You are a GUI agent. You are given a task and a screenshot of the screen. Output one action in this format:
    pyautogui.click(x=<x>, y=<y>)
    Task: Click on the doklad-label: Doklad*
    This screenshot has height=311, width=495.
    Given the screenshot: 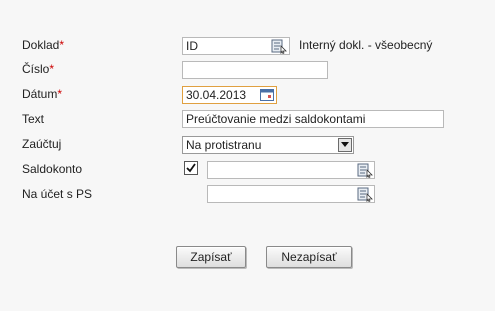 What is the action you would take?
    pyautogui.click(x=43, y=45)
    